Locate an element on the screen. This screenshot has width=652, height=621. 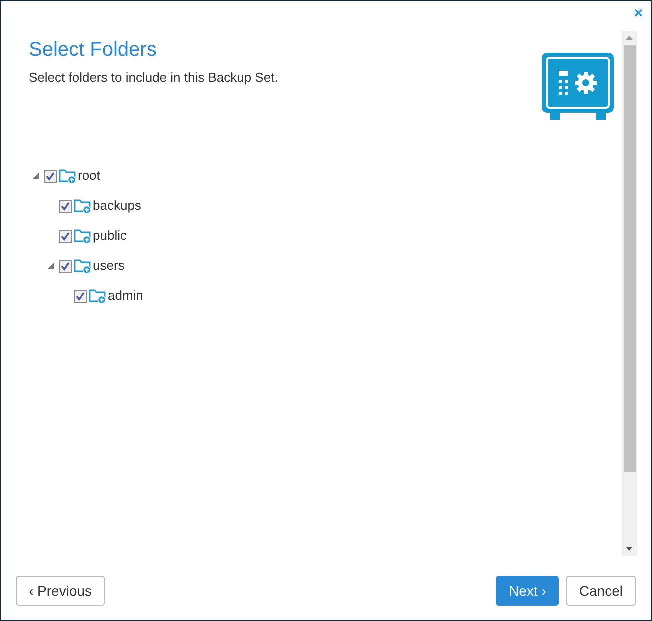
cancel-button: Cancel is located at coordinates (601, 591).